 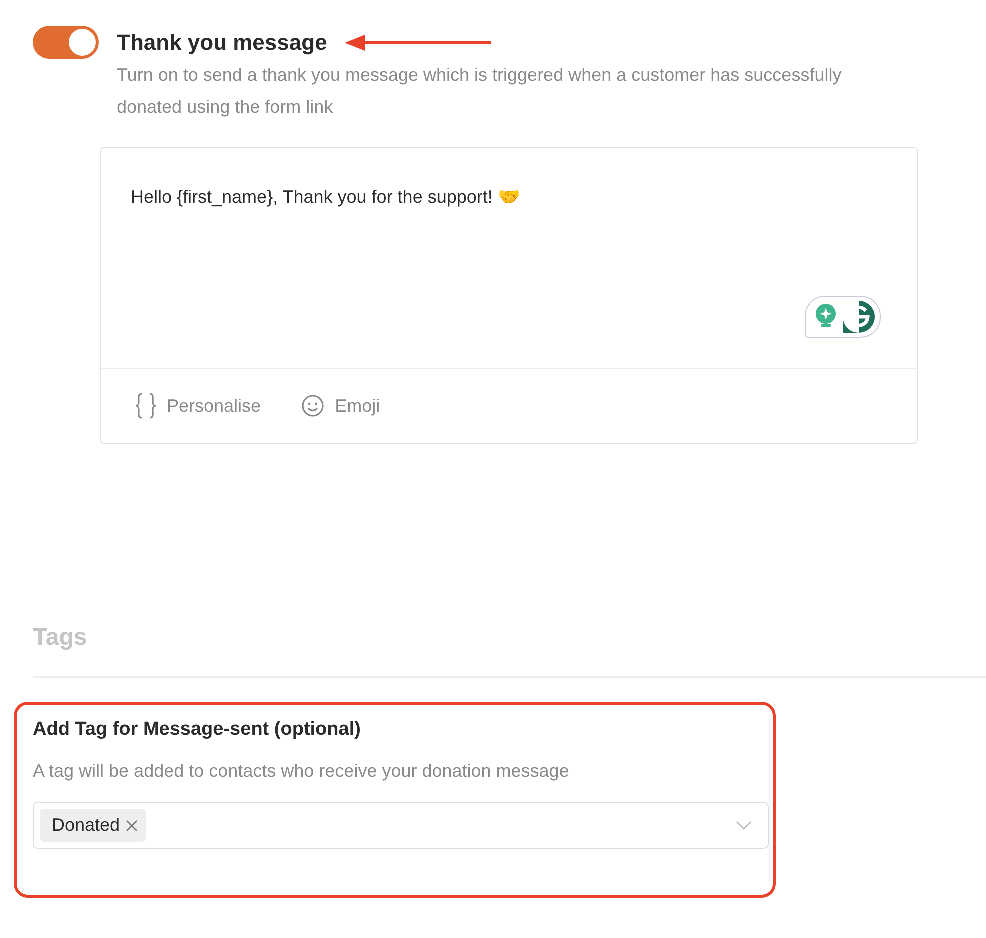 What do you see at coordinates (86, 825) in the screenshot?
I see `tag-label: Donated` at bounding box center [86, 825].